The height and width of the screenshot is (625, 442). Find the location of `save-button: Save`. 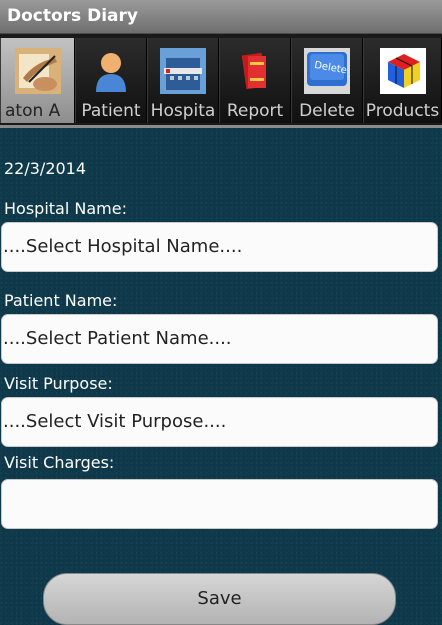

save-button: Save is located at coordinates (219, 599).